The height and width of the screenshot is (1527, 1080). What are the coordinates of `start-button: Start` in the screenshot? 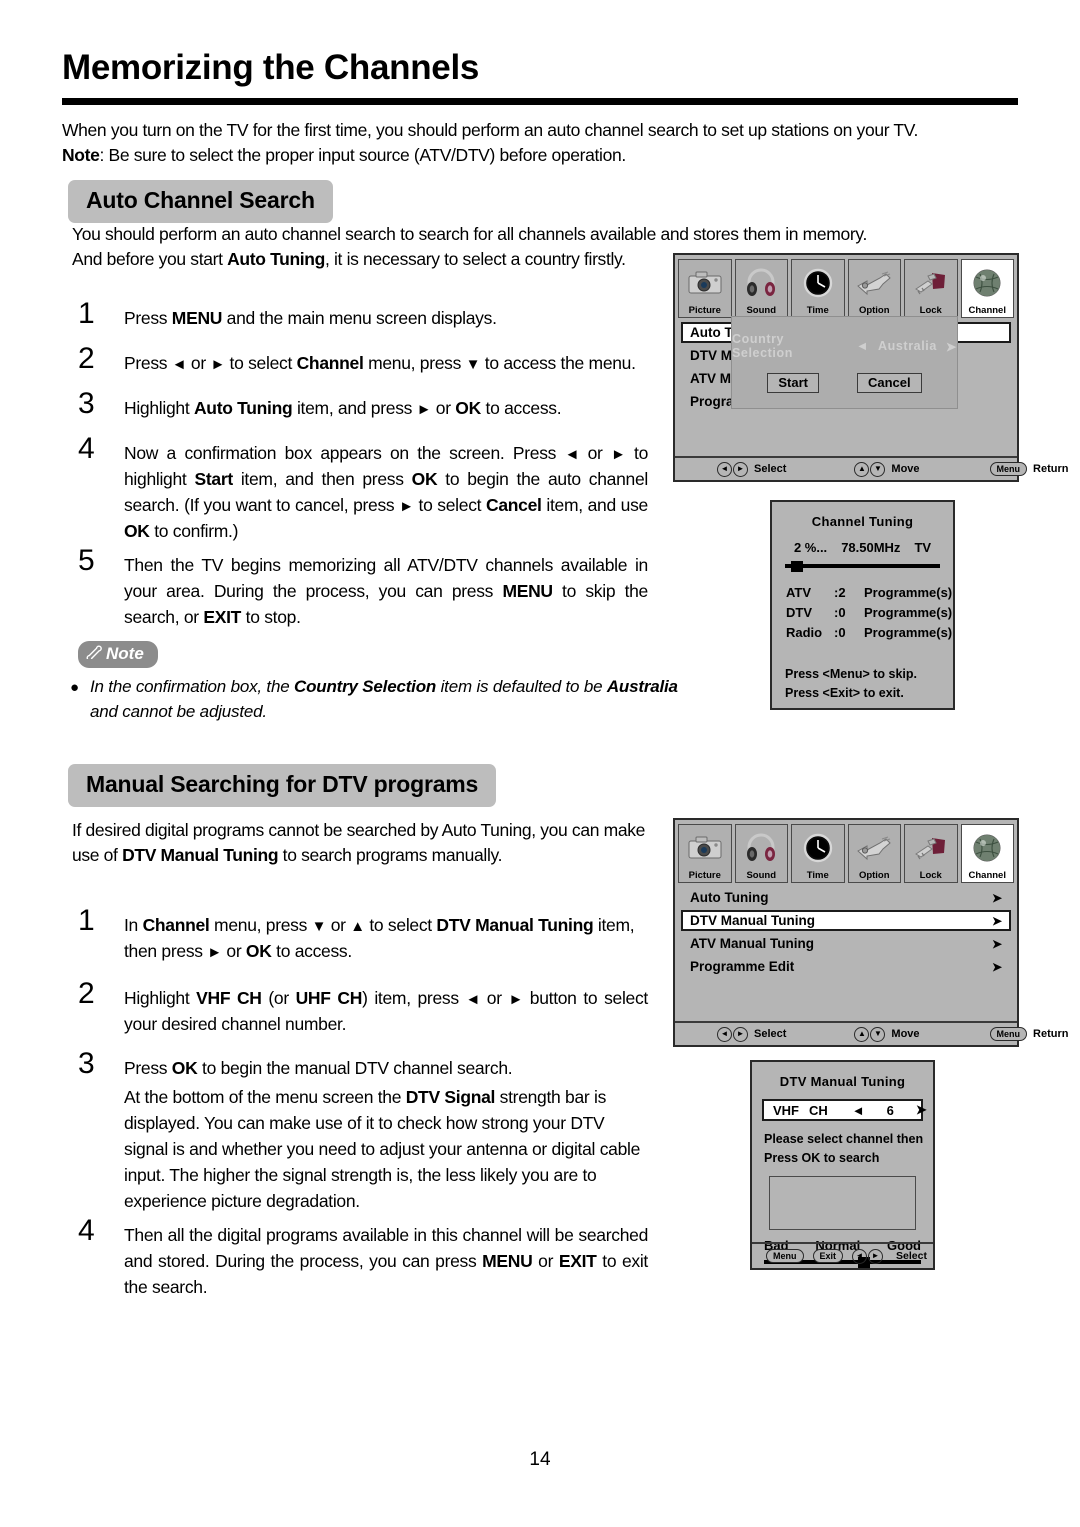 It's located at (793, 383).